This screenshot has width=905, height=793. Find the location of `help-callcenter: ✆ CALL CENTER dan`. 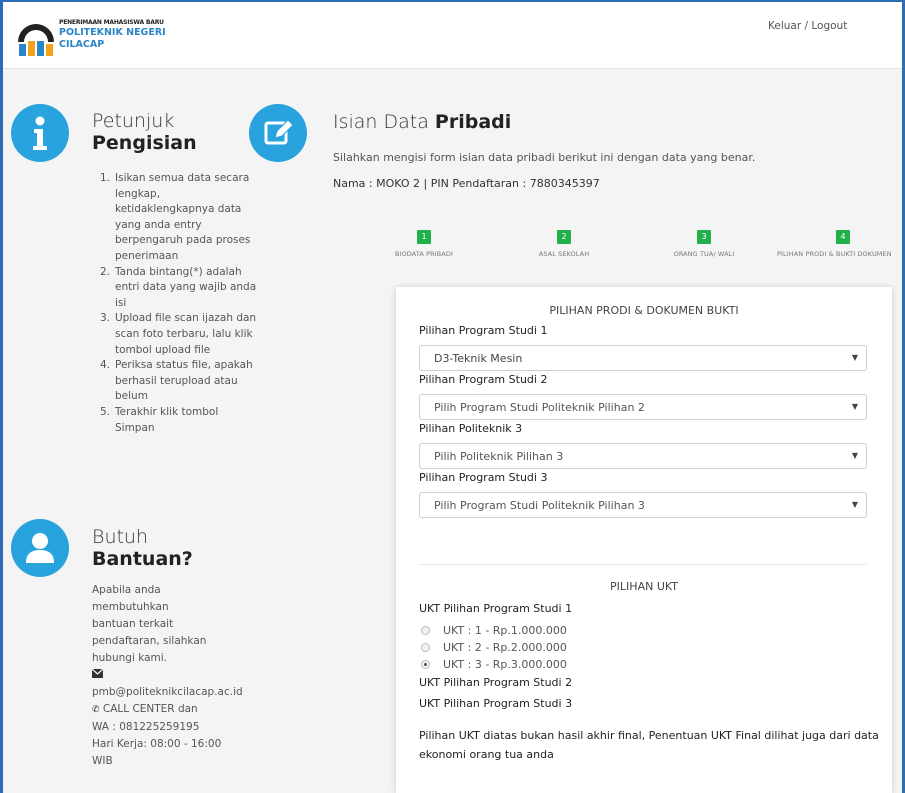

help-callcenter: ✆ CALL CENTER dan is located at coordinates (145, 709).